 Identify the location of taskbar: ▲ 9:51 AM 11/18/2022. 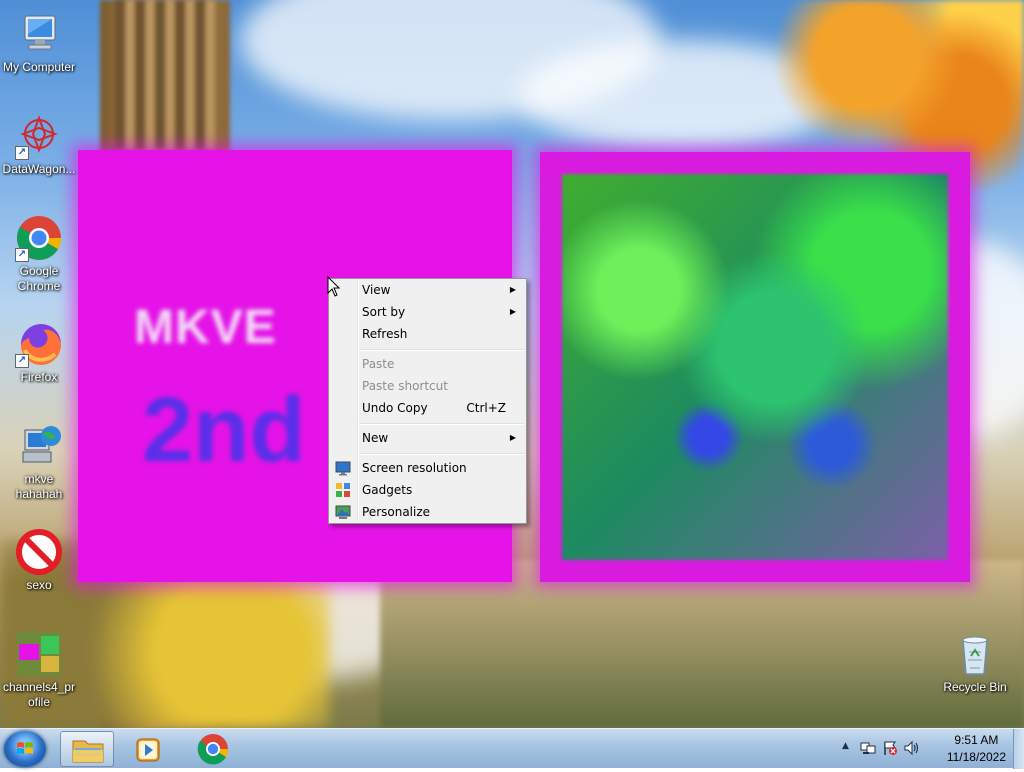
(512, 748).